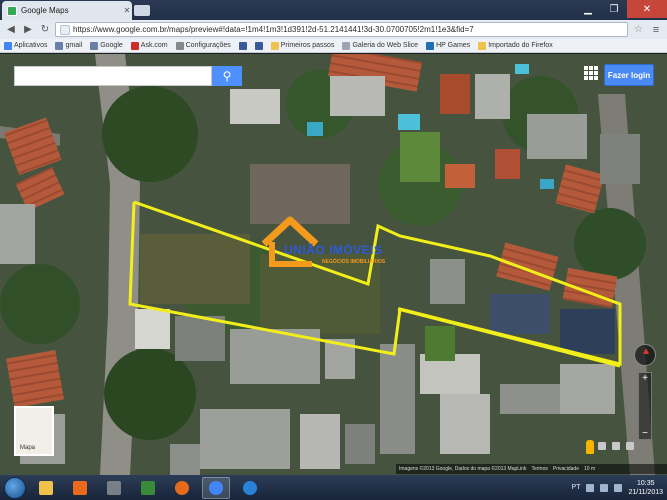 This screenshot has height=500, width=667. What do you see at coordinates (645, 355) in the screenshot?
I see `compass-icon` at bounding box center [645, 355].